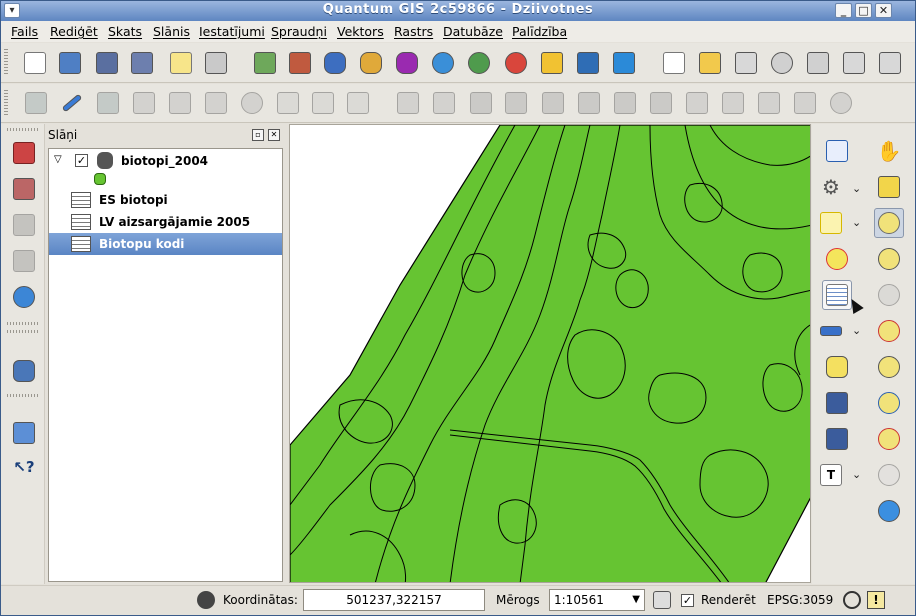 The width and height of the screenshot is (916, 616). I want to click on remove-layer-icon, so click(588, 63).